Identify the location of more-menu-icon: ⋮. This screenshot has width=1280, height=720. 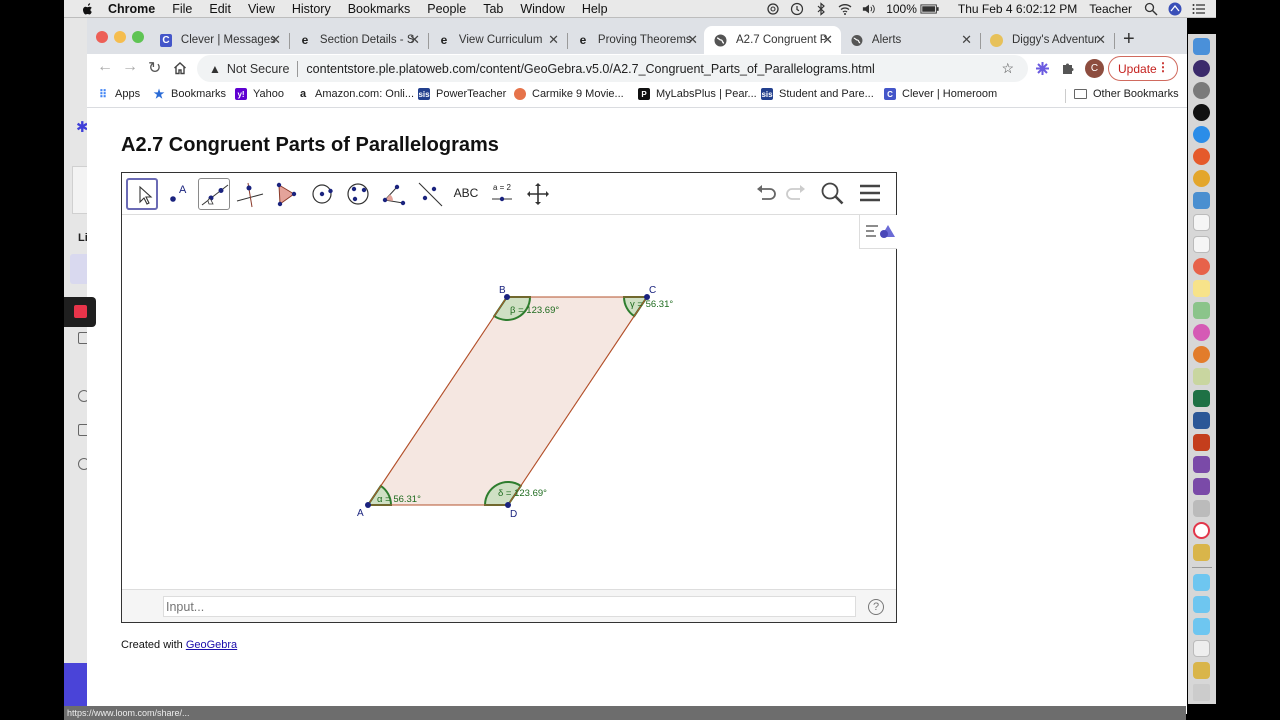
(1163, 67).